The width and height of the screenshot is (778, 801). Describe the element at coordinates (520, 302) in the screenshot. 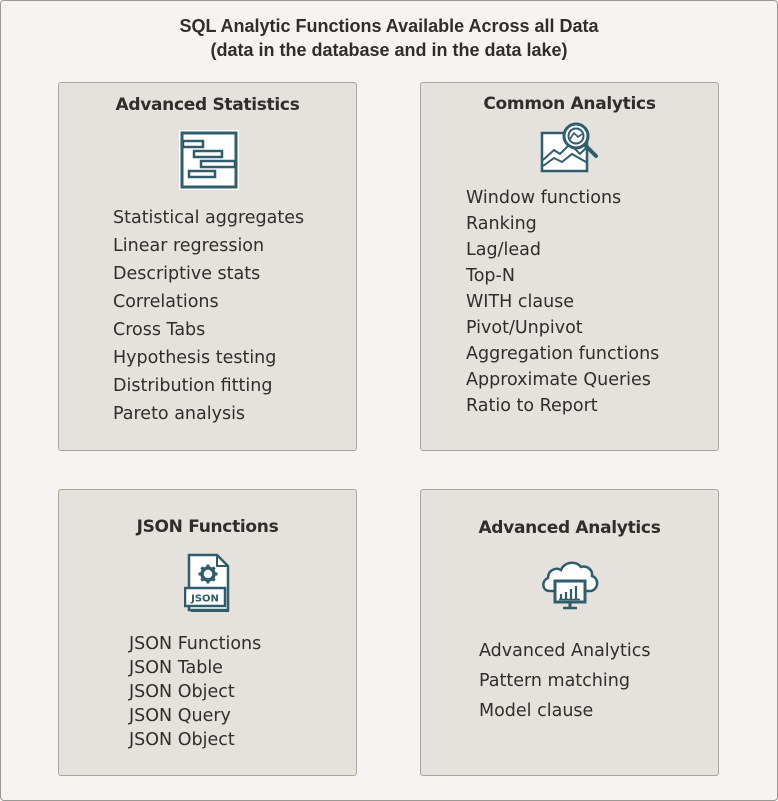

I see `list-item: WITH clause` at that location.